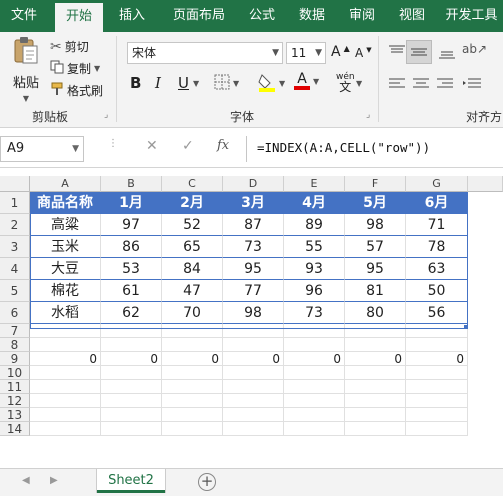 This screenshot has width=503, height=496. I want to click on font-dialog-launcher-icon: ⌟, so click(368, 115).